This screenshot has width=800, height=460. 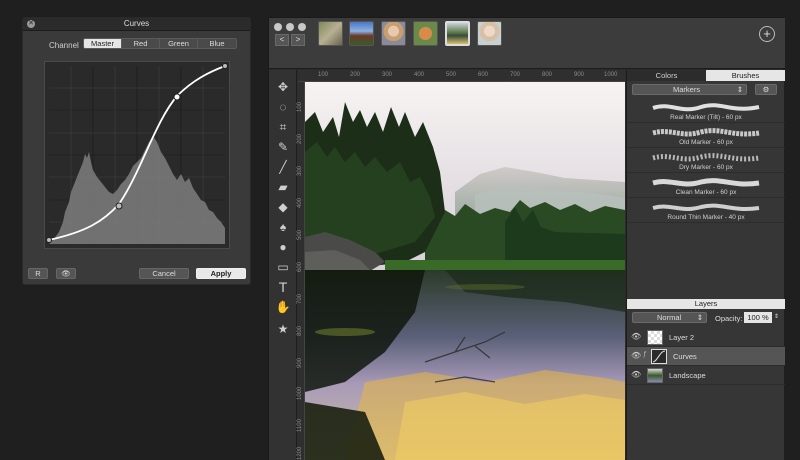 What do you see at coordinates (38, 273) in the screenshot?
I see `reset-button: R` at bounding box center [38, 273].